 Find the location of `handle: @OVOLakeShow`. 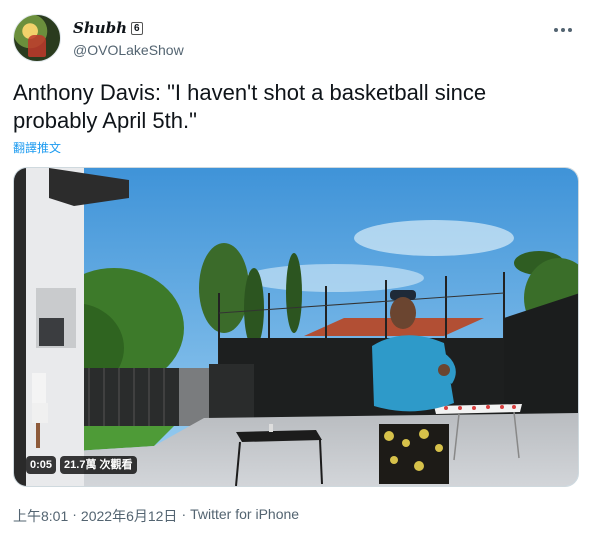

handle: @OVOLakeShow is located at coordinates (128, 50).